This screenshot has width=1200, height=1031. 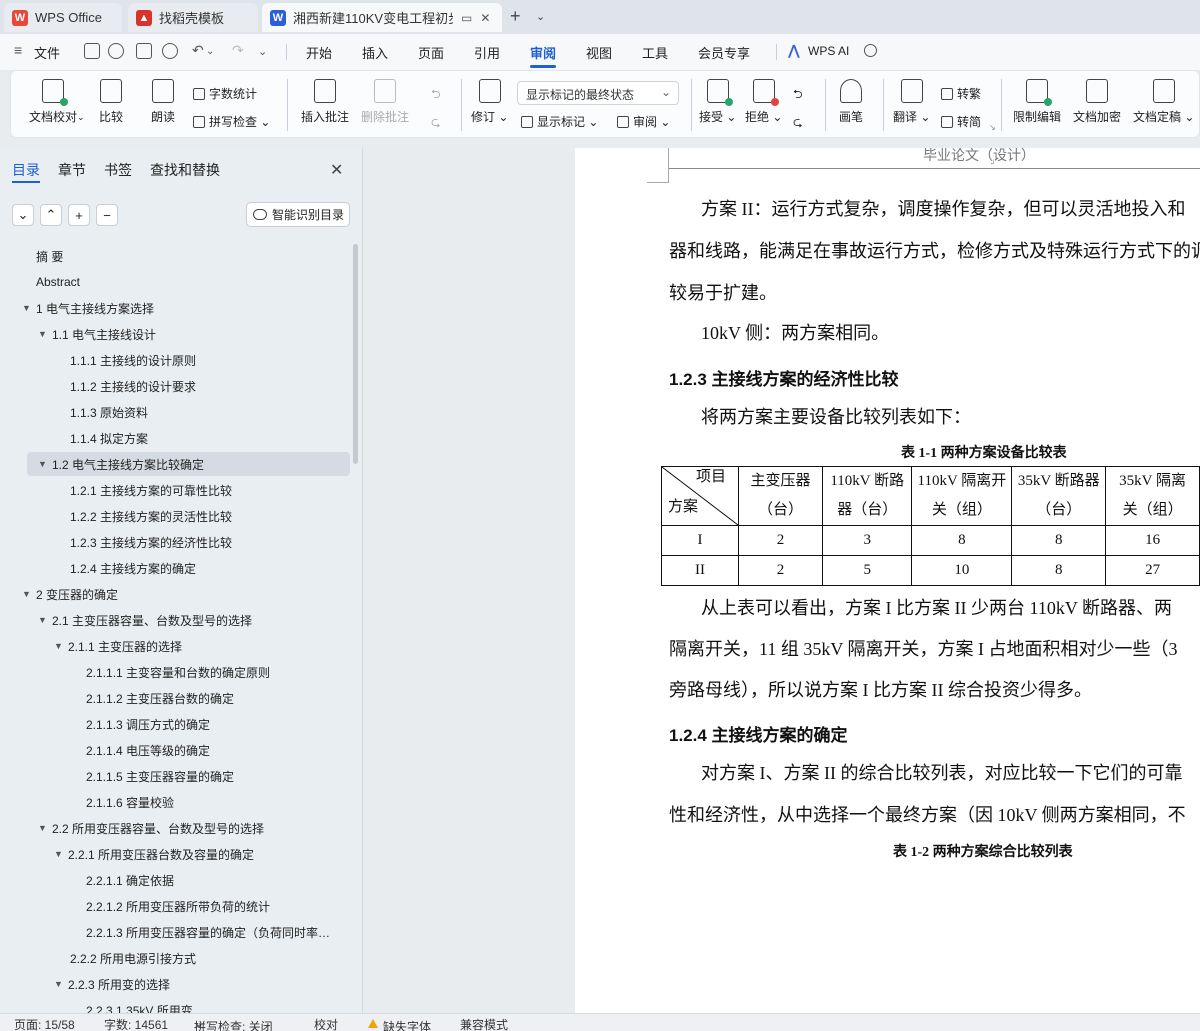 I want to click on toc-item: 2.1.1.2 主变压器台数的确定, so click(x=175, y=698).